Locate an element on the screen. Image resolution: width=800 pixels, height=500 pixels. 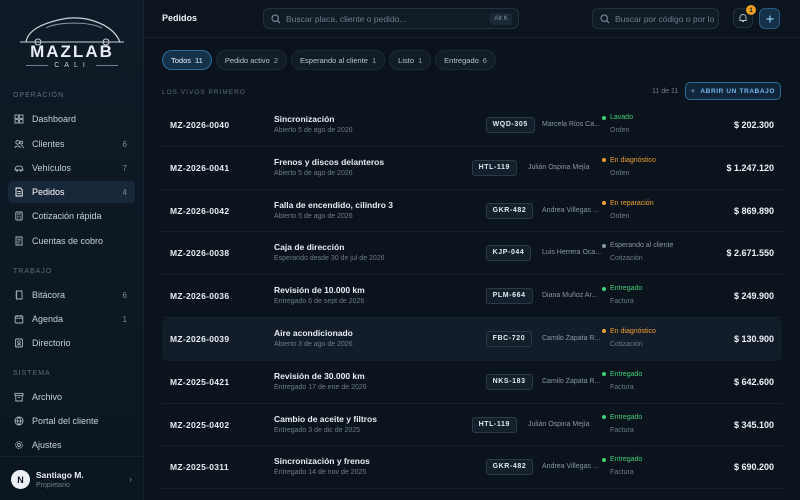
filter-tab: Entregado 6 is located at coordinates (465, 60).